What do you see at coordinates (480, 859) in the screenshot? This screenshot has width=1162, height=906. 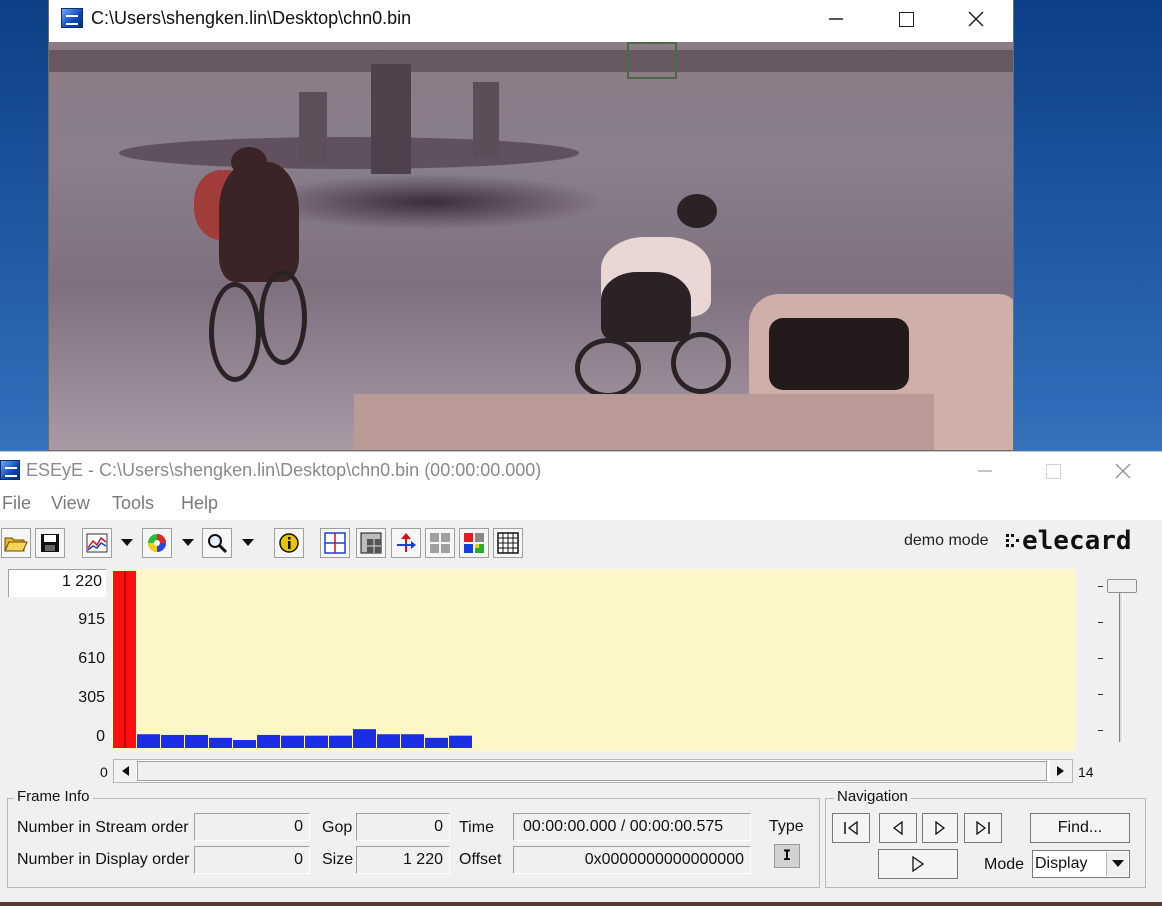 I see `offset-label: Offset` at bounding box center [480, 859].